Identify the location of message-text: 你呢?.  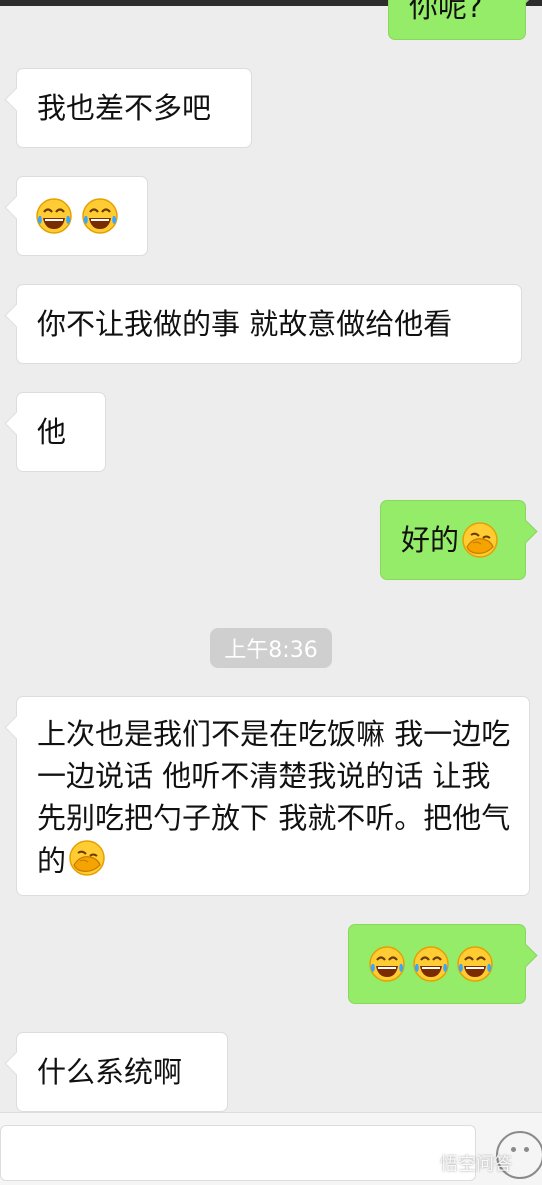
(446, 12).